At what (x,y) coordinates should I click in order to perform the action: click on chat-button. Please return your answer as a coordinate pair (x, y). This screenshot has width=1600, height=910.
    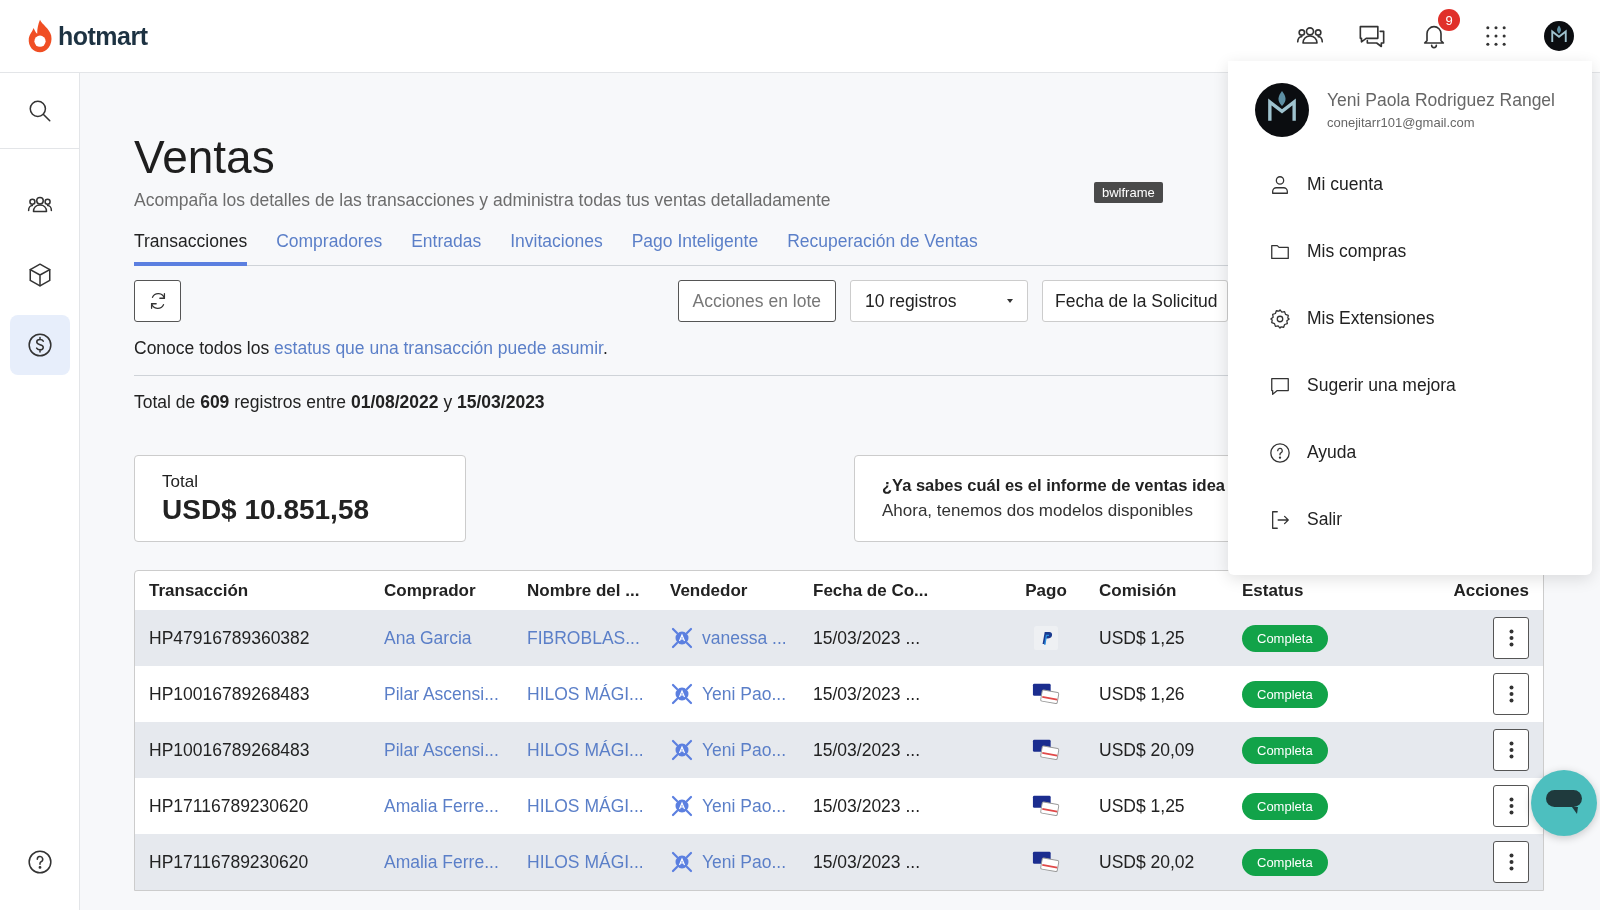
    Looking at the image, I should click on (1564, 803).